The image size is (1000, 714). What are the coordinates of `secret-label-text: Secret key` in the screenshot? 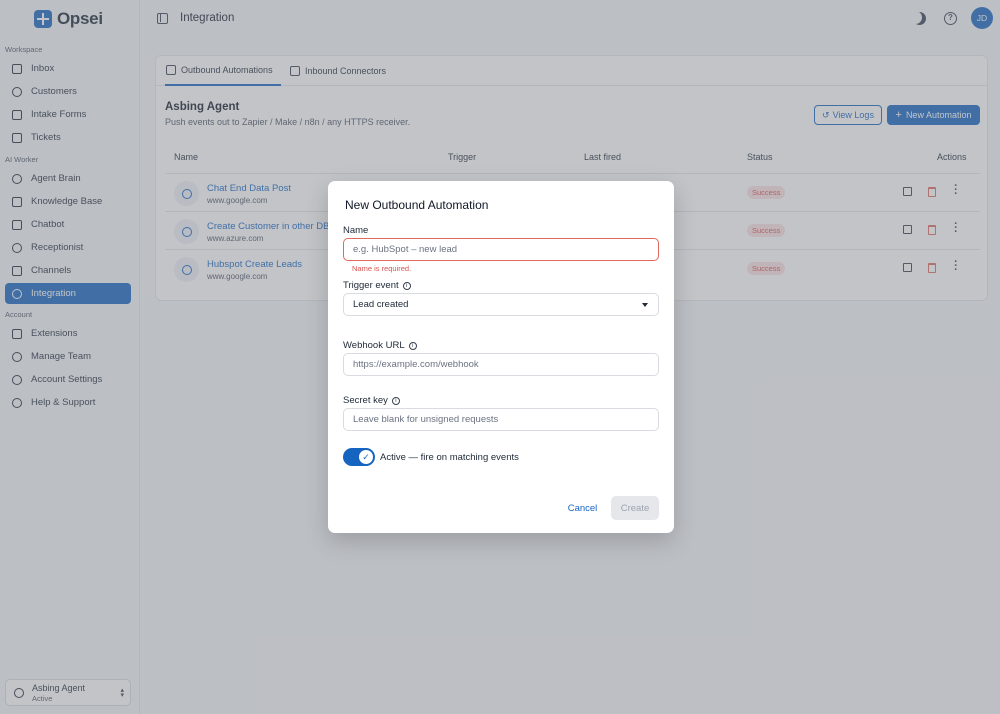 It's located at (365, 400).